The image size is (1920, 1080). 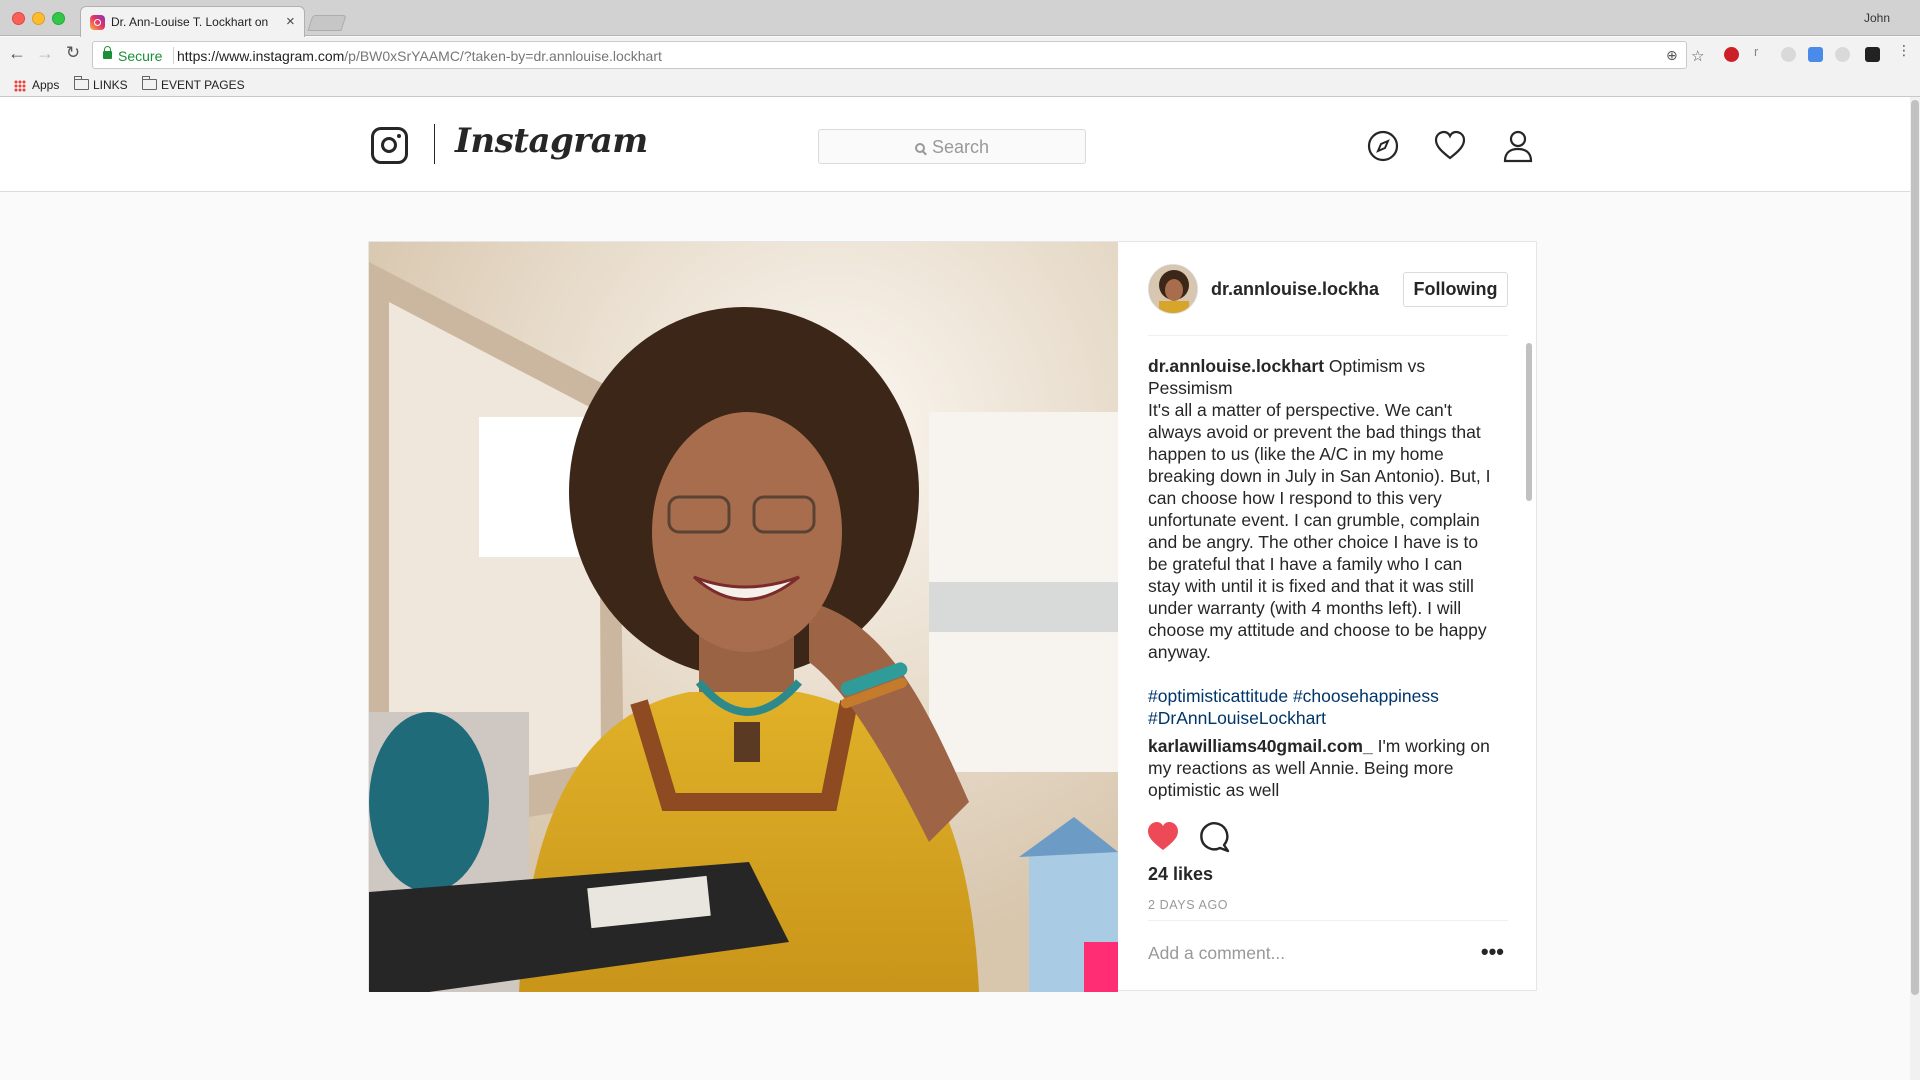 What do you see at coordinates (1180, 874) in the screenshot?
I see `likes-count: 24 likes` at bounding box center [1180, 874].